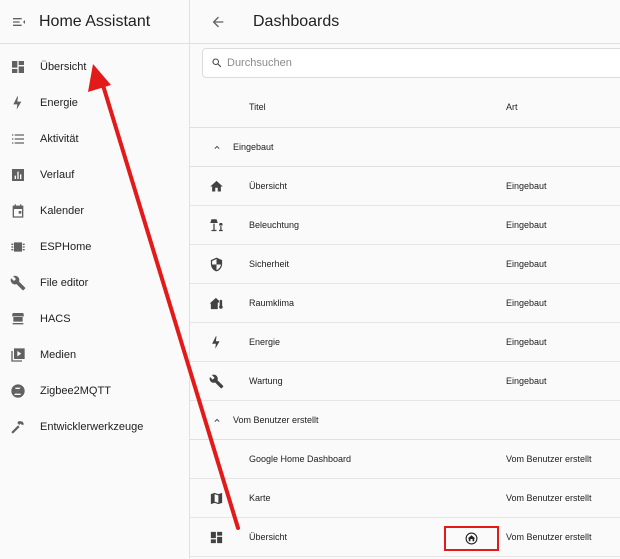  I want to click on table-header: Titel Art, so click(405, 106).